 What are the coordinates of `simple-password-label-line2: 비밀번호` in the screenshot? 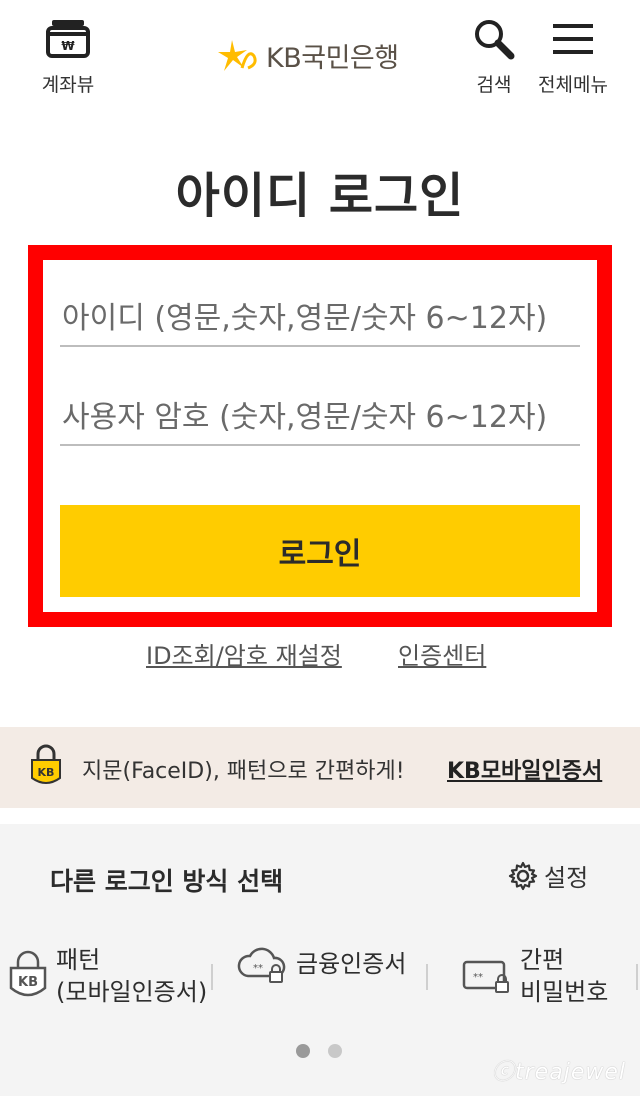 It's located at (564, 992).